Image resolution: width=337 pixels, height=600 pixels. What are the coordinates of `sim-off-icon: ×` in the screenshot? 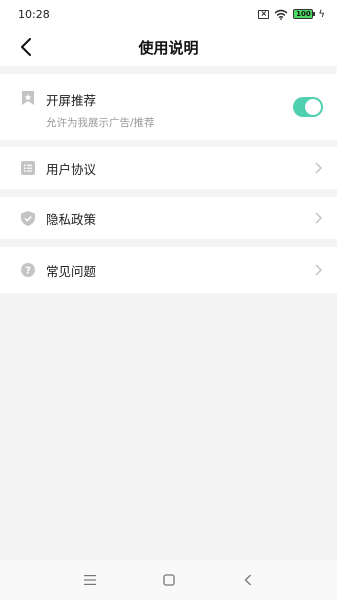 It's located at (264, 14).